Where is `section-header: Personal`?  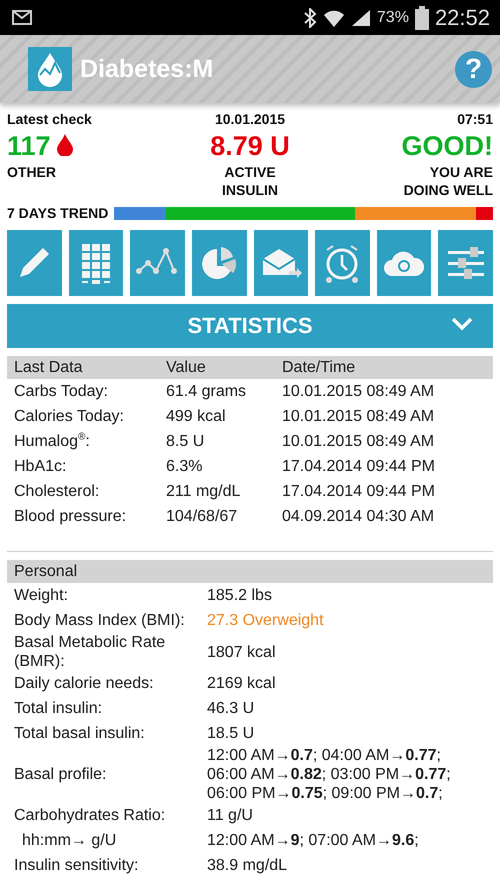 section-header: Personal is located at coordinates (46, 571).